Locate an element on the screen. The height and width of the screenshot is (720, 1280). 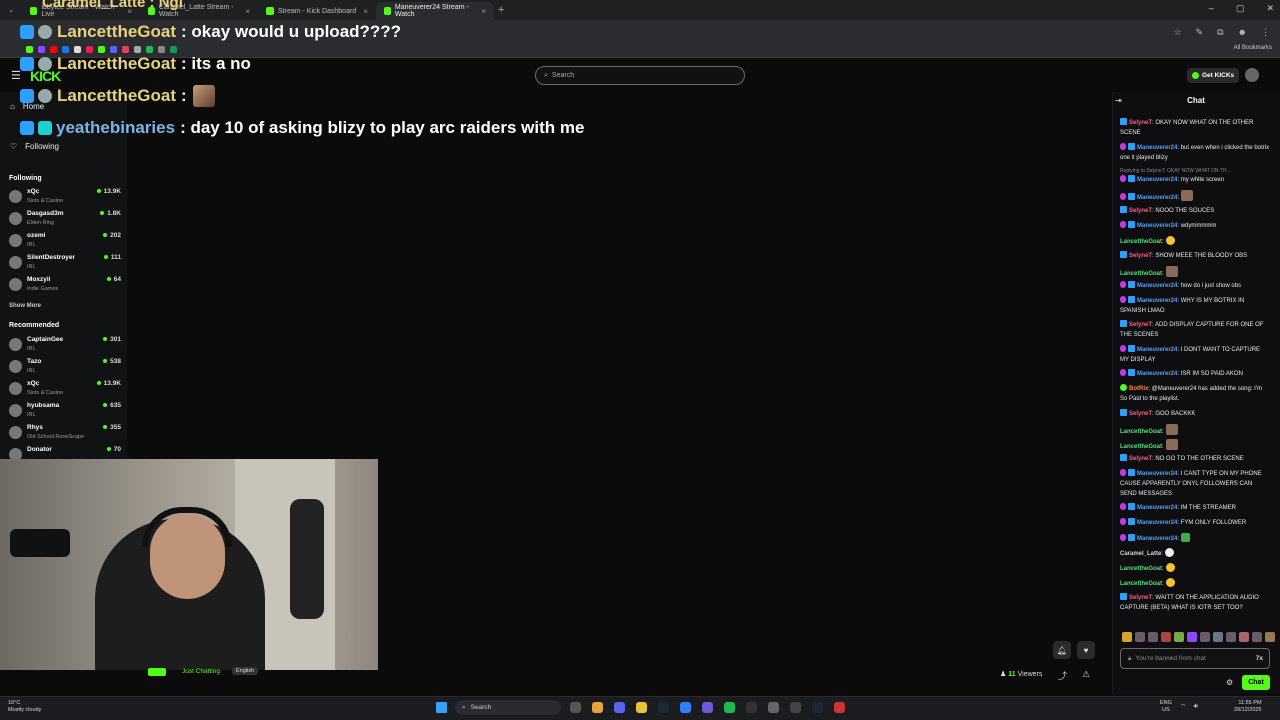
profile-icon: ☻ is located at coordinates (1242, 32).